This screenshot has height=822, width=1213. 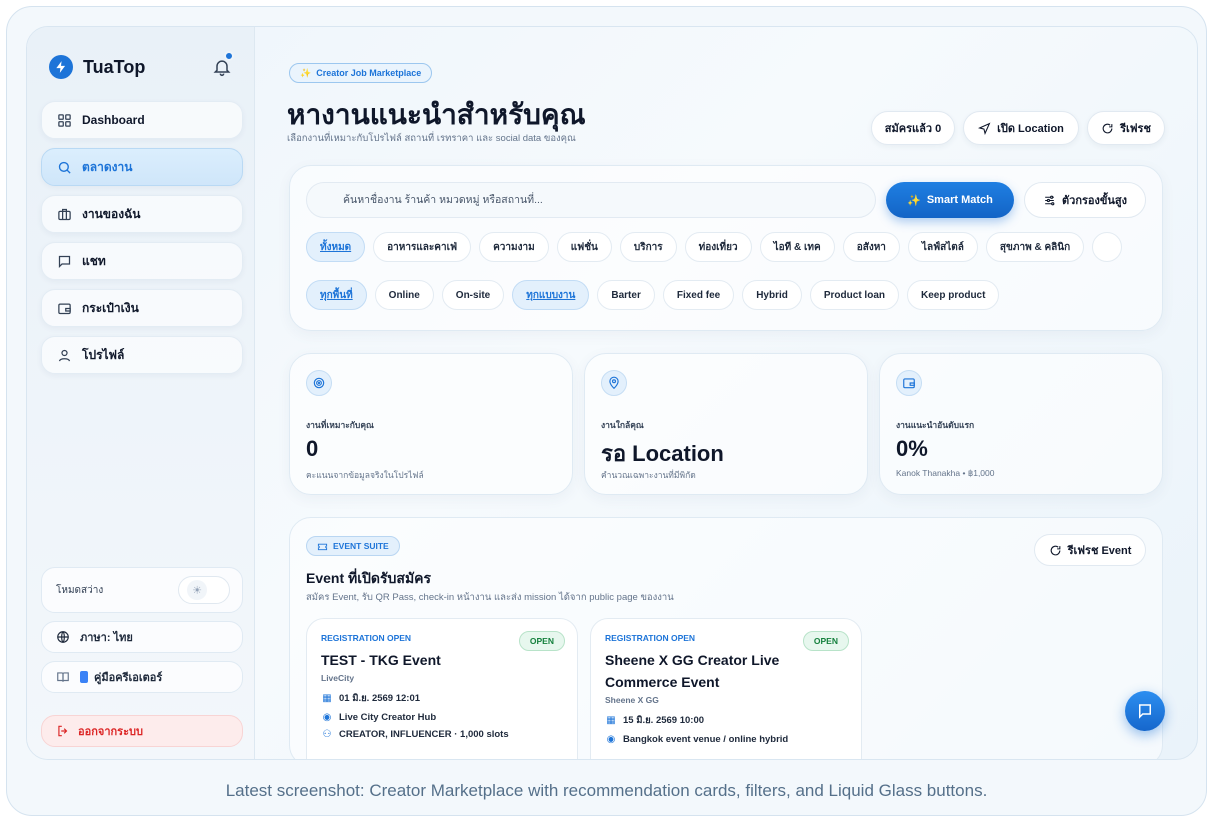 What do you see at coordinates (611, 739) in the screenshot?
I see `pin-icon: ◉` at bounding box center [611, 739].